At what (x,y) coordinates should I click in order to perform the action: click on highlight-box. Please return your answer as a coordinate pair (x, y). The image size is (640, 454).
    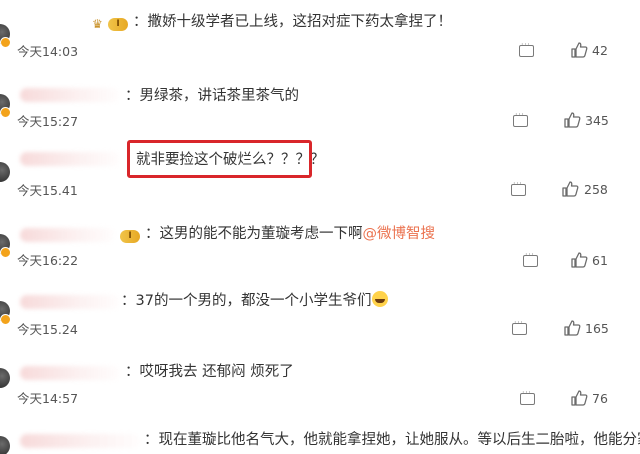
    Looking at the image, I should click on (219, 159).